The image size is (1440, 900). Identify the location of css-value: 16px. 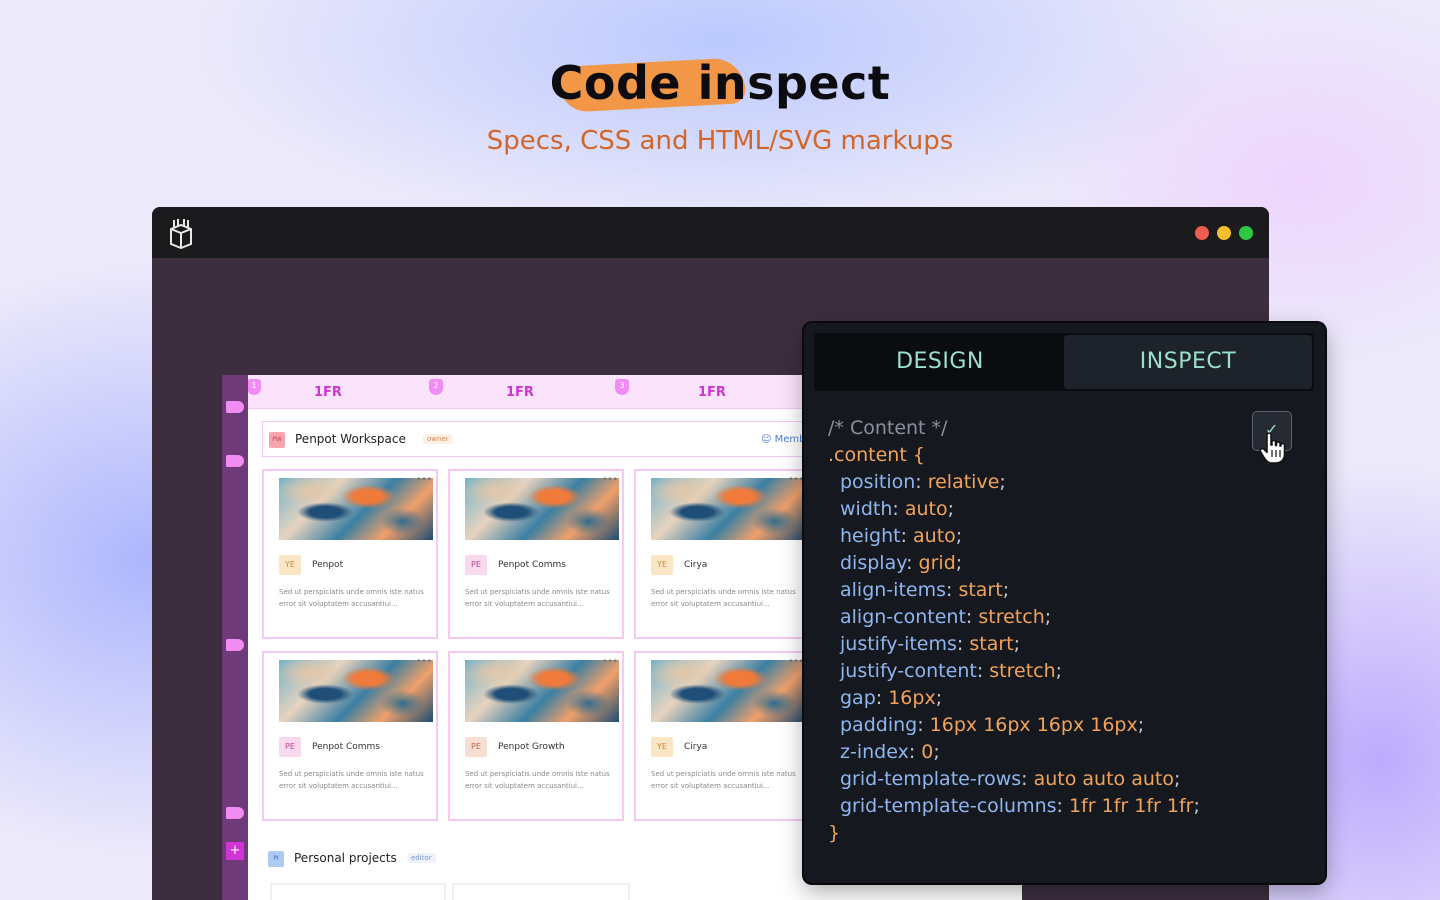
(912, 698).